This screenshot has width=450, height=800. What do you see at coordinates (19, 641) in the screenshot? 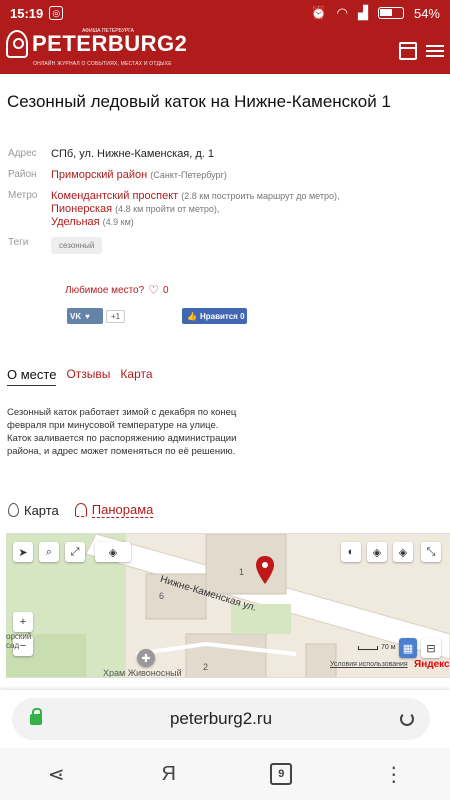
I see `park-label: орский сад` at bounding box center [19, 641].